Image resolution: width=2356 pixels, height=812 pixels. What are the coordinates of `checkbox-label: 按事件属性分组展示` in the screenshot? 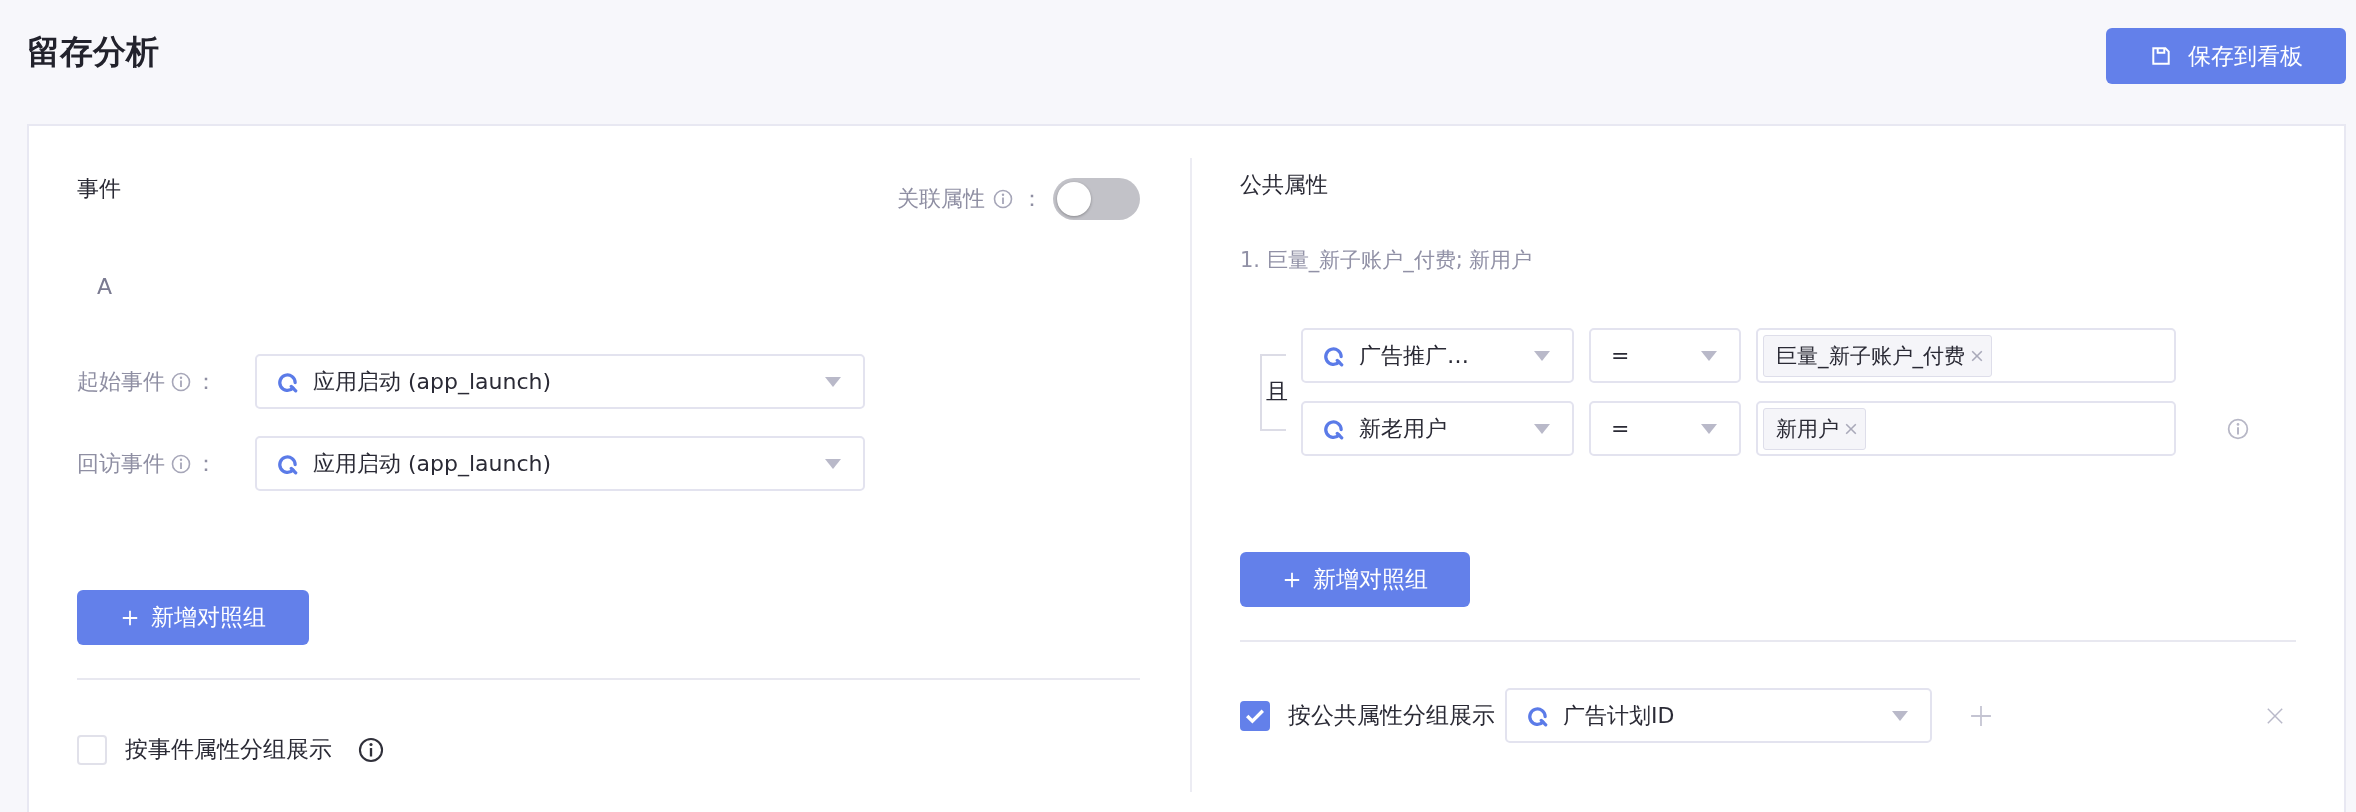 It's located at (228, 749).